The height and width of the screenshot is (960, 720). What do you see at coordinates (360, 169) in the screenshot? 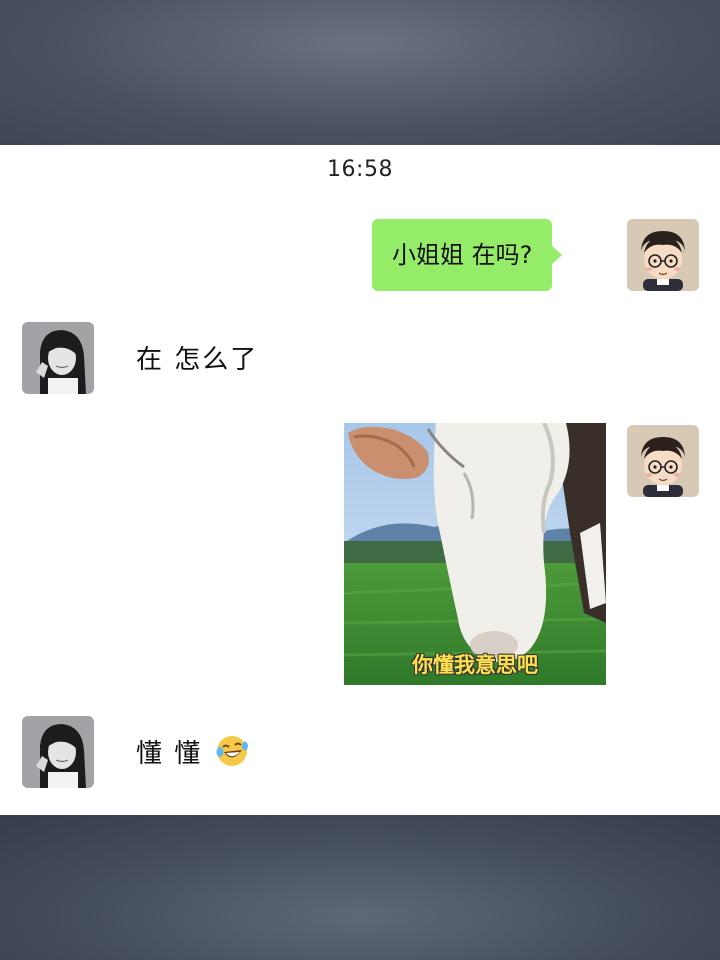
I see `message-timestamp: 16:58` at bounding box center [360, 169].